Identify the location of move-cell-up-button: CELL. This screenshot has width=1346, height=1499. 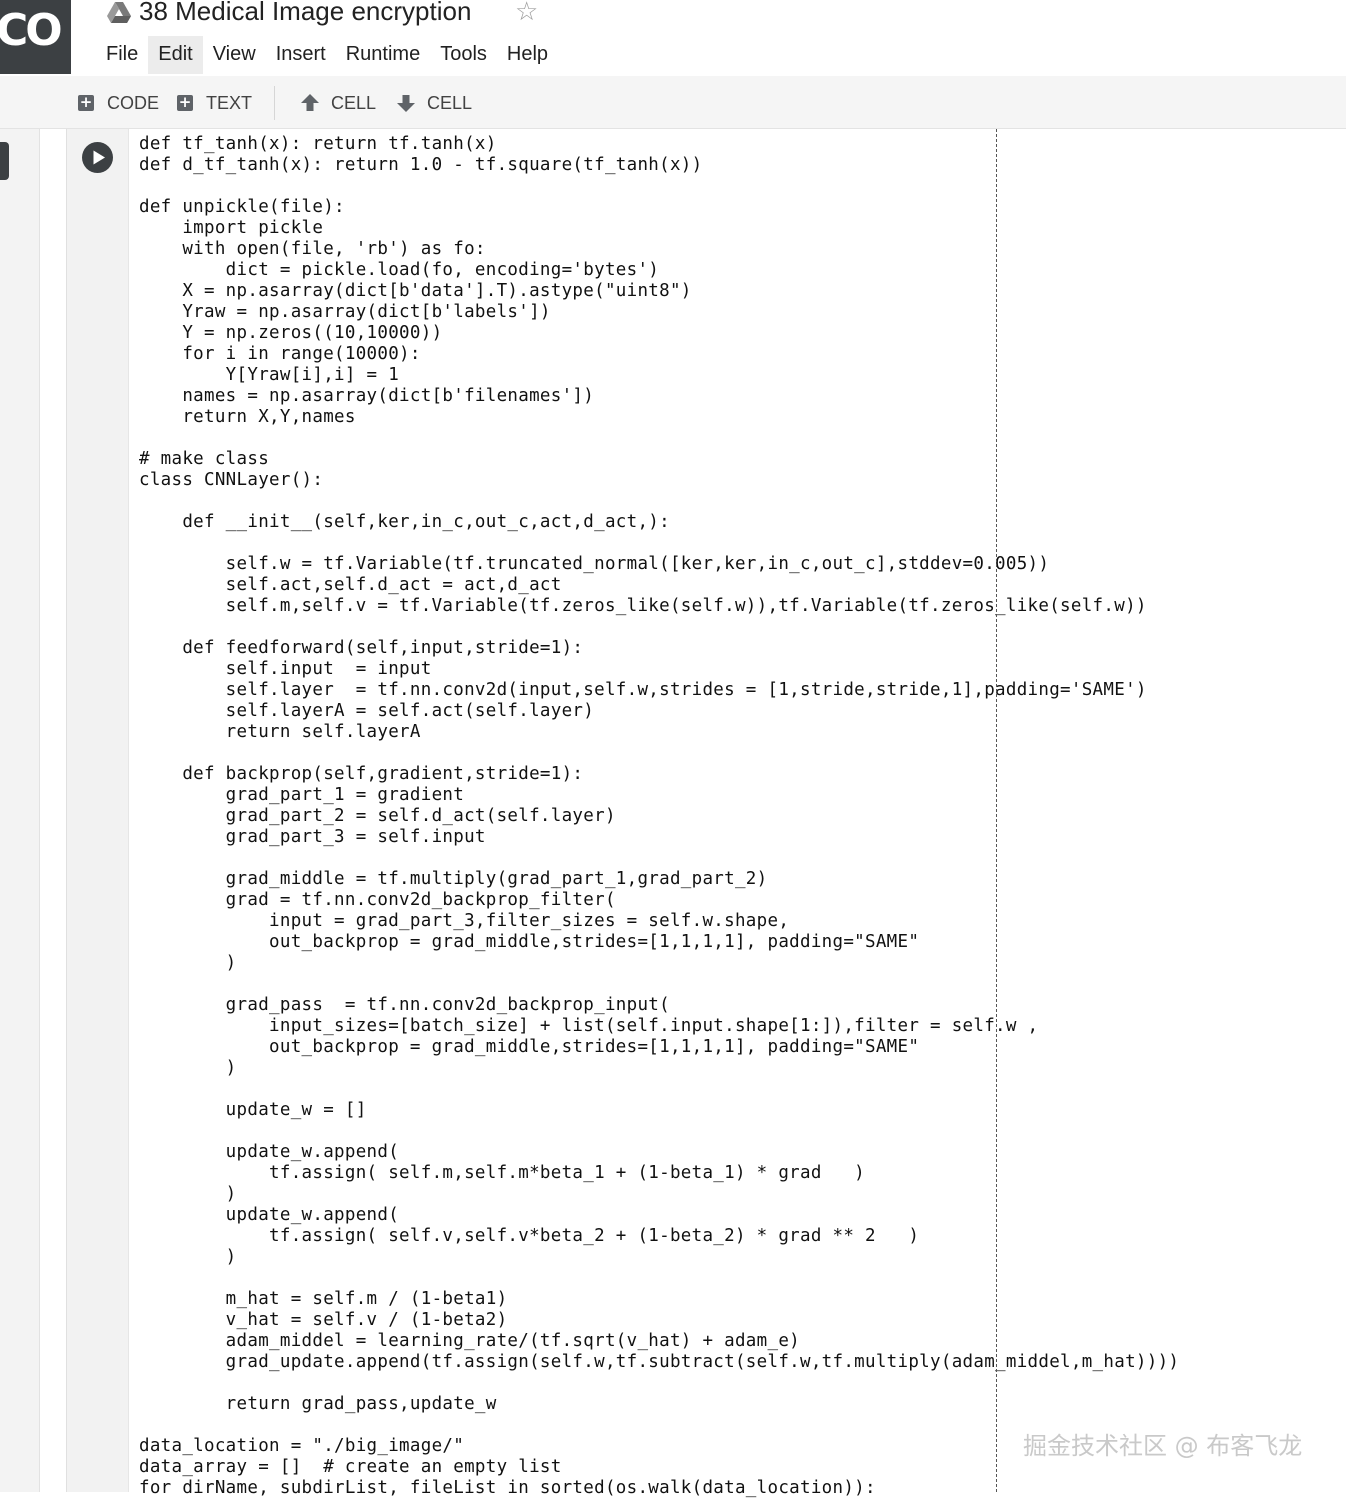
(338, 103).